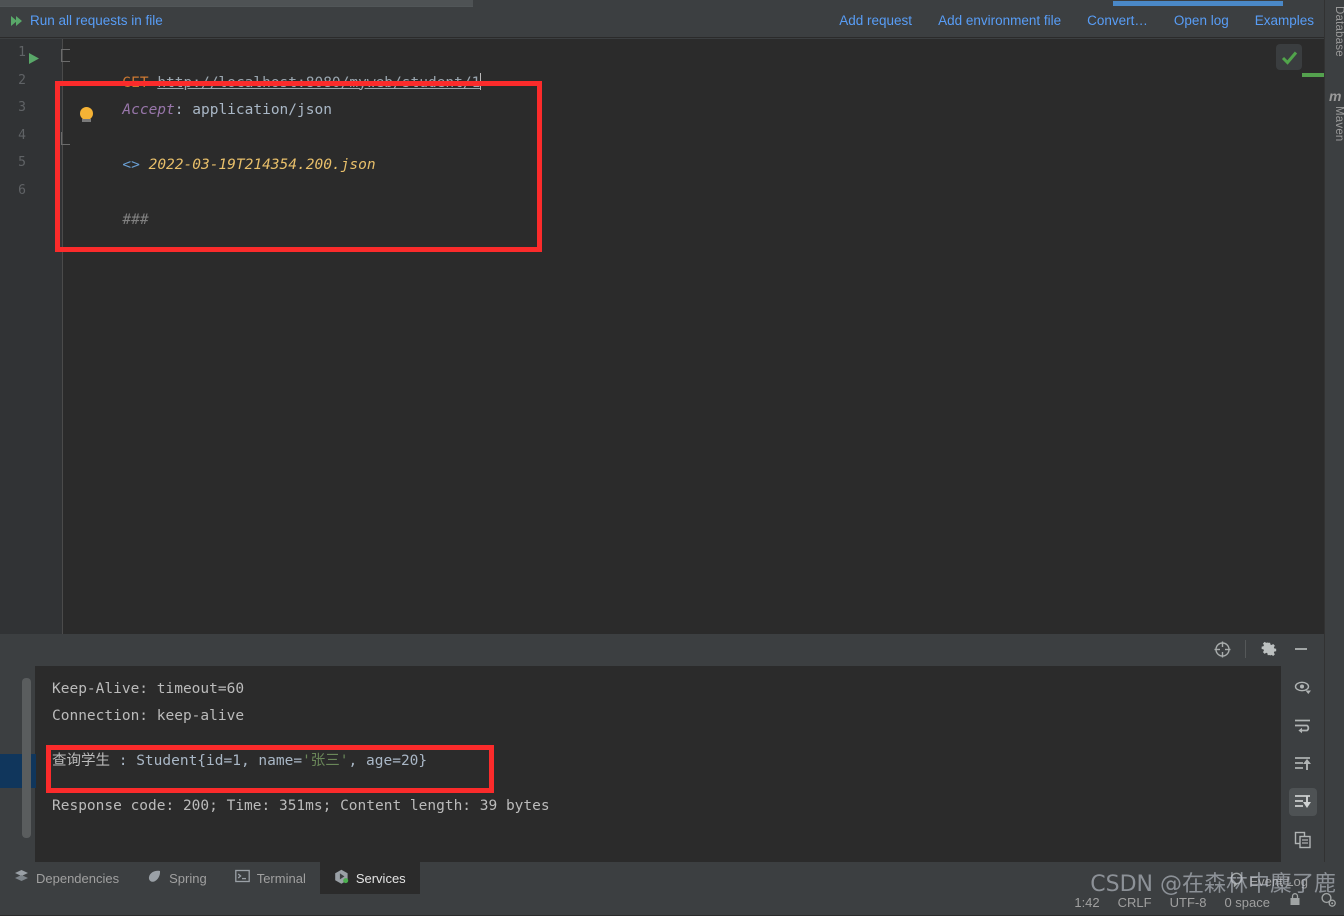 This screenshot has width=1344, height=916. Describe the element at coordinates (22, 80) in the screenshot. I see `line-number: 2` at that location.